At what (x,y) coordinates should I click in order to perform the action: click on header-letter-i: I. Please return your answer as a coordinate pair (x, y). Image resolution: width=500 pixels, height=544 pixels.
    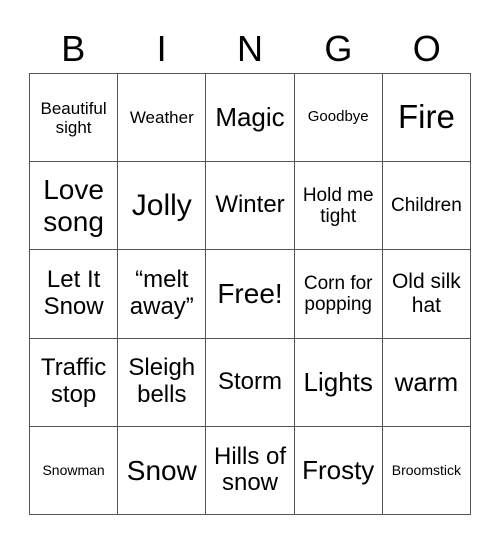
    Looking at the image, I should click on (161, 48).